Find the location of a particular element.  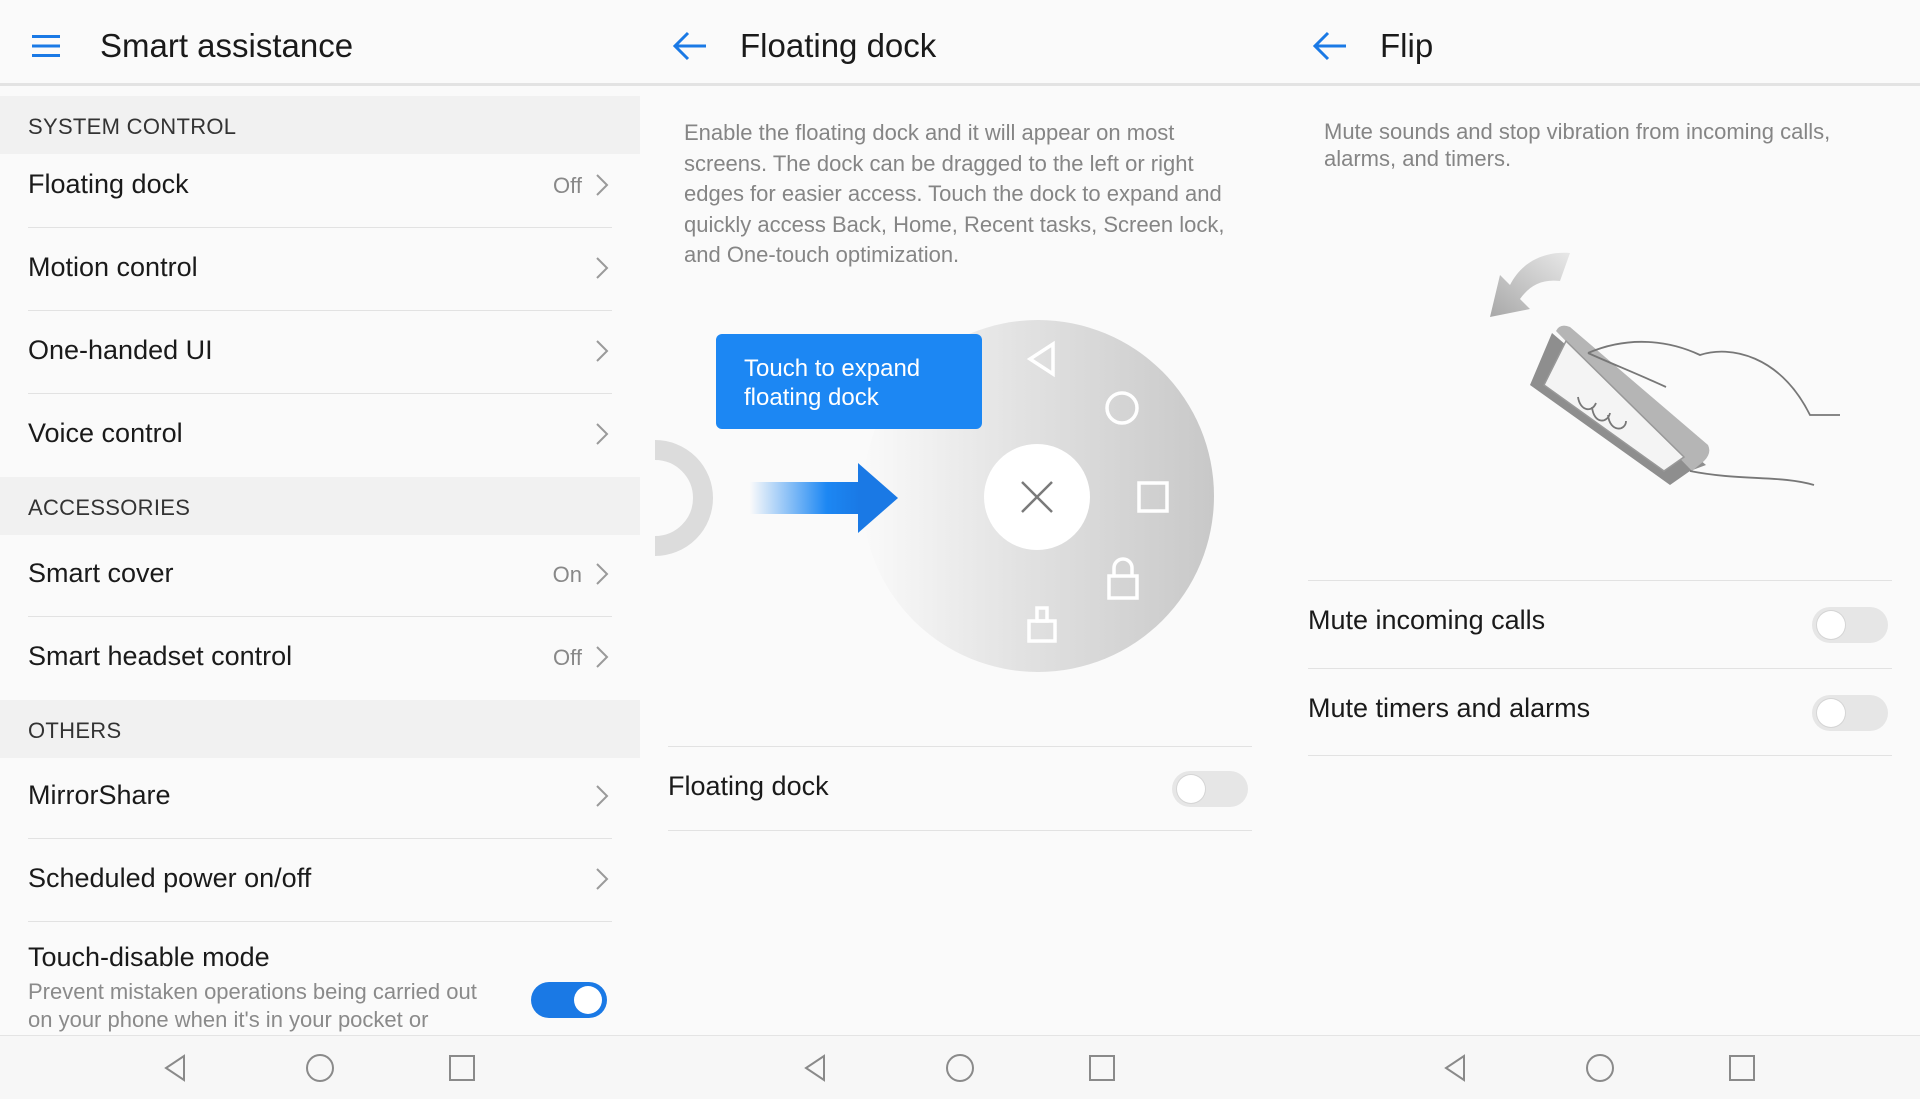

row-label: Smart headset control is located at coordinates (160, 656).